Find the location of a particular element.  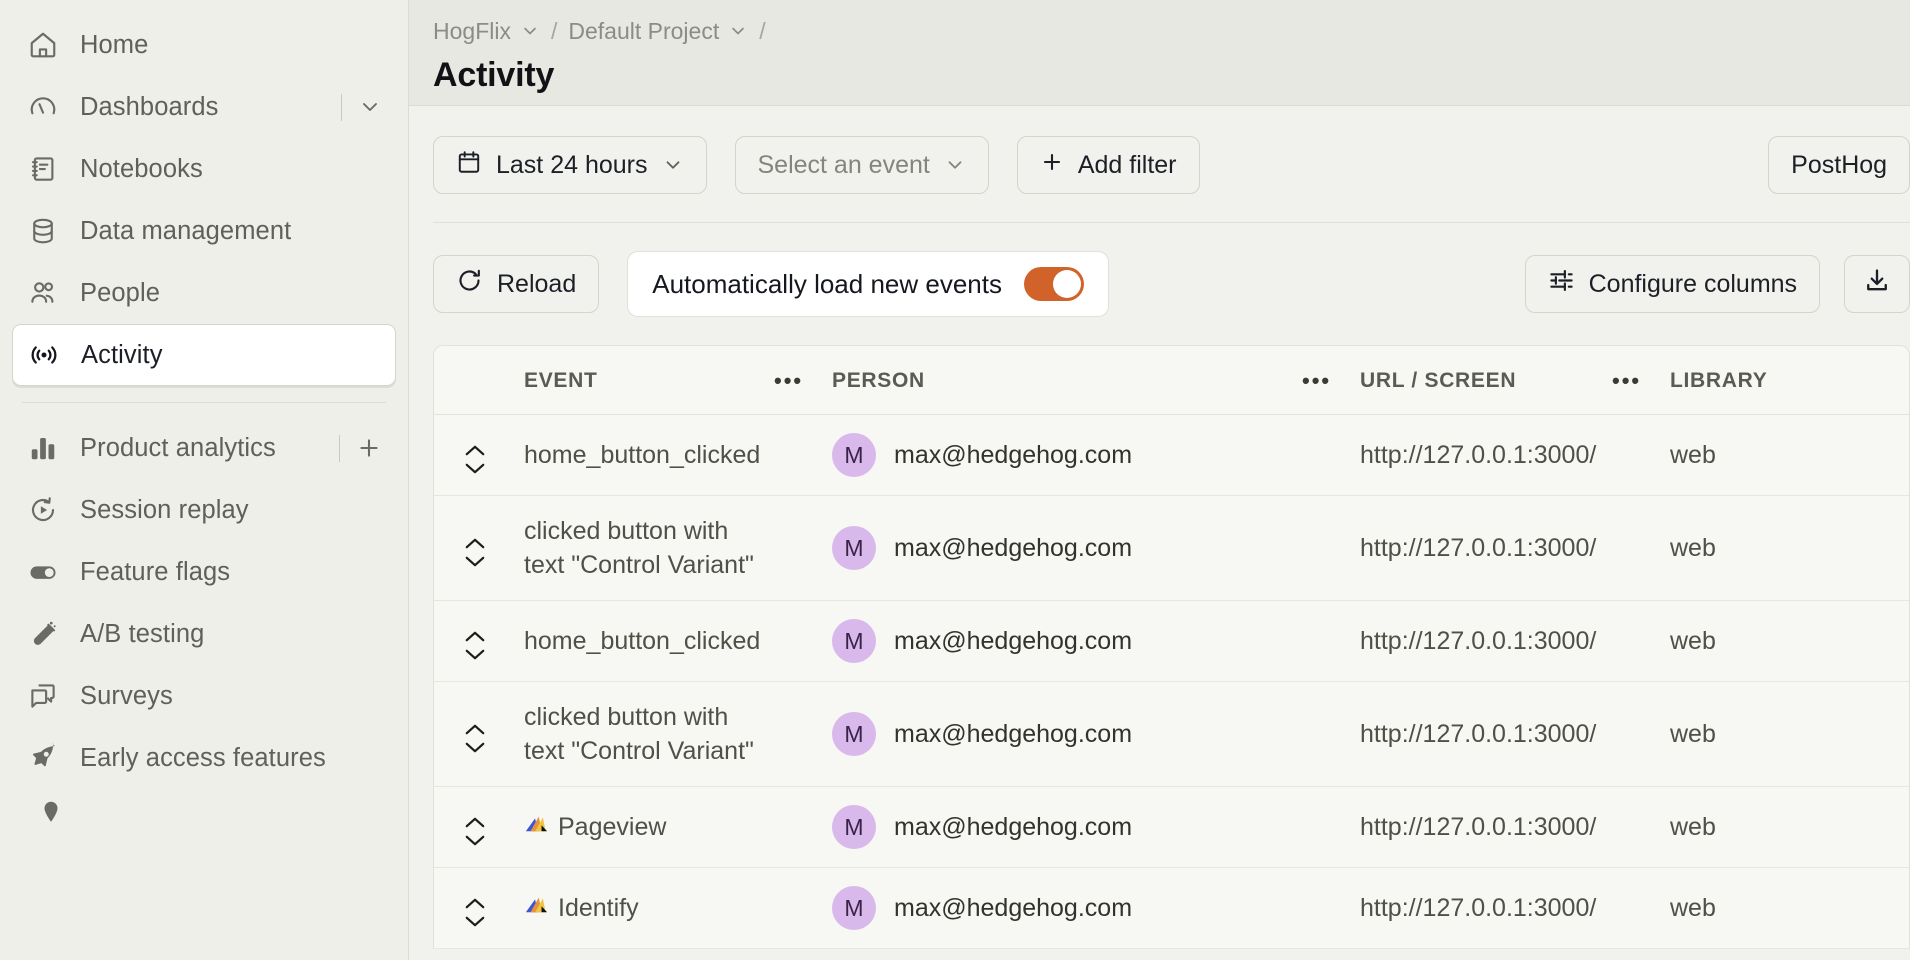

sidebar-item-label: Early access features is located at coordinates (203, 757).